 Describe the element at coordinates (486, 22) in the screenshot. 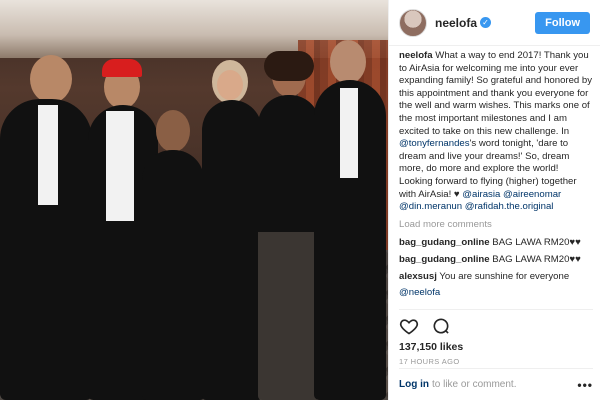

I see `verified-badge-icon: ✓` at that location.